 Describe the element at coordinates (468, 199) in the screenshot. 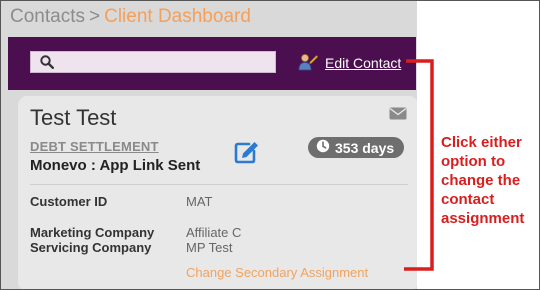

I see `callout-line: contact` at that location.